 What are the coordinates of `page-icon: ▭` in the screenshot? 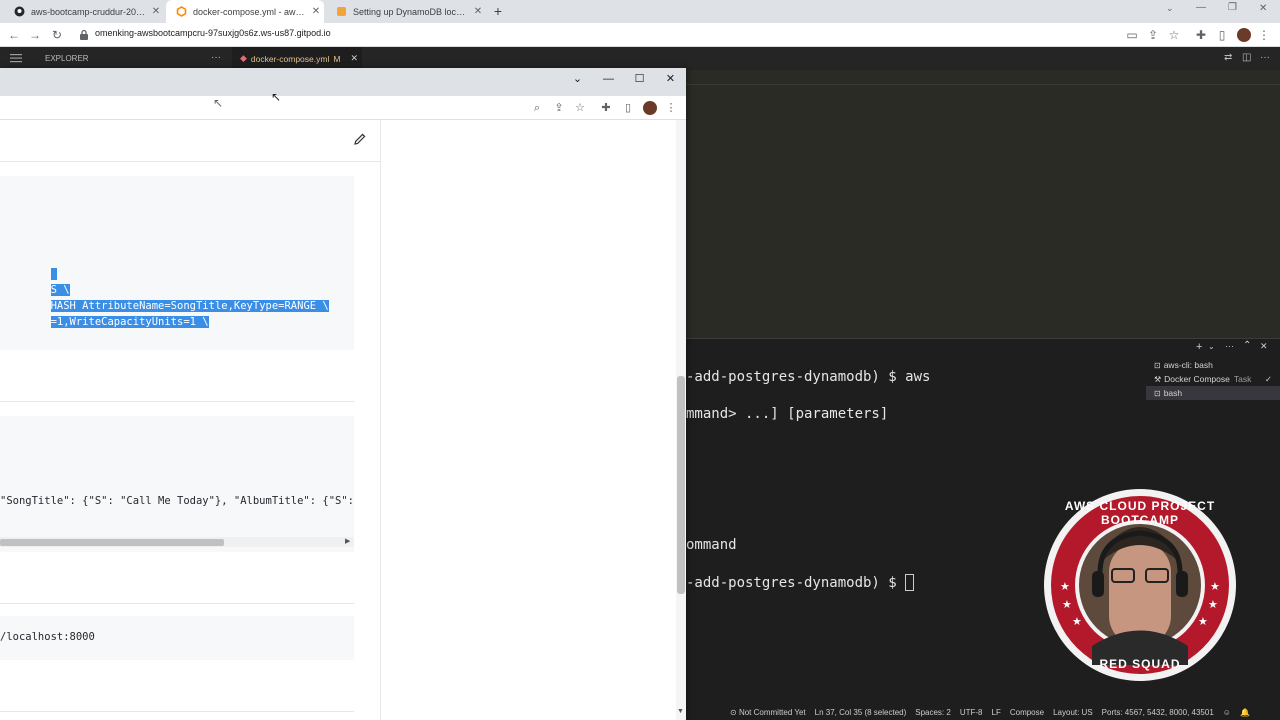 It's located at (1132, 35).